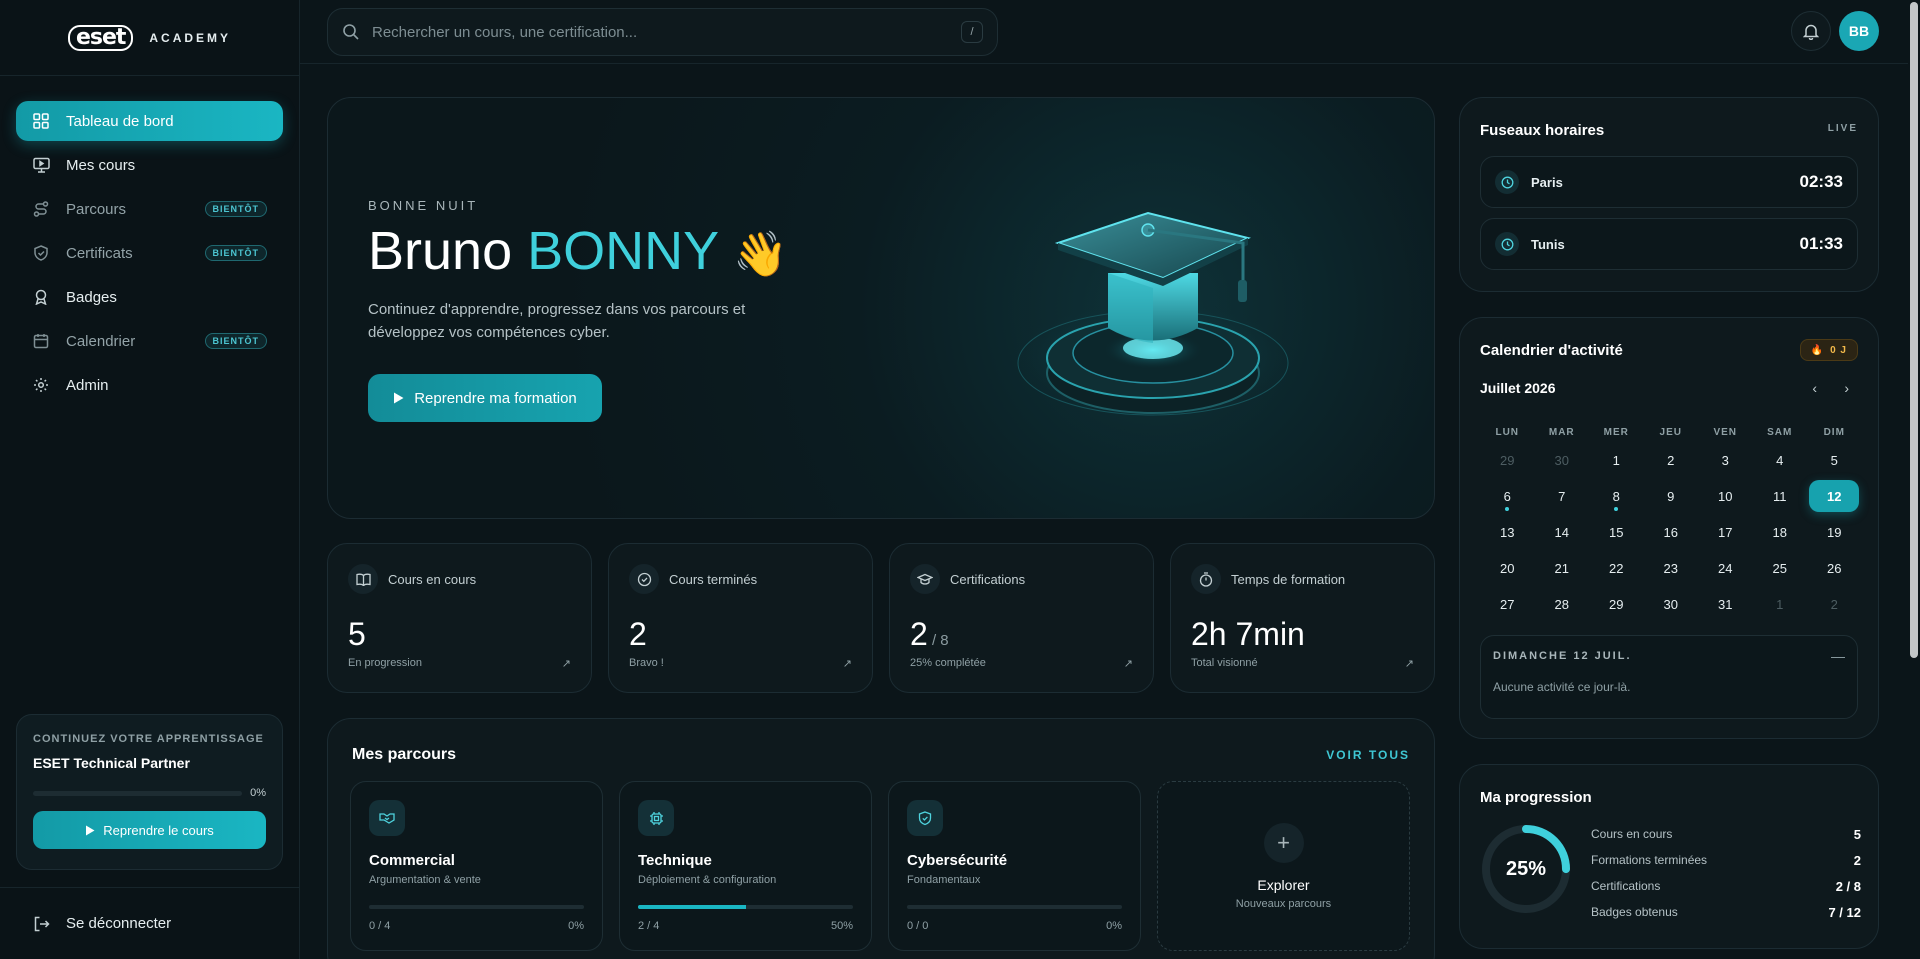  What do you see at coordinates (1814, 388) in the screenshot?
I see `chevron-left-icon: ‹` at bounding box center [1814, 388].